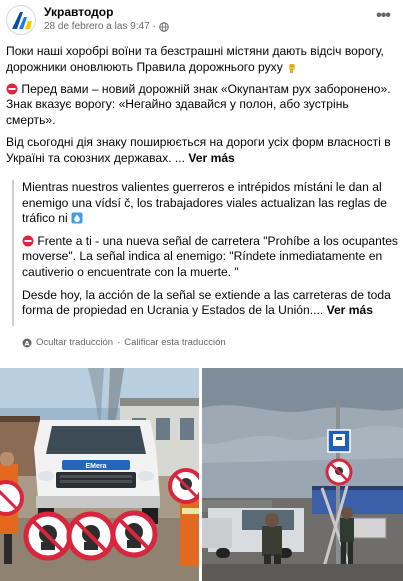  I want to click on ukravtodor-logo-icon, so click(21, 20).